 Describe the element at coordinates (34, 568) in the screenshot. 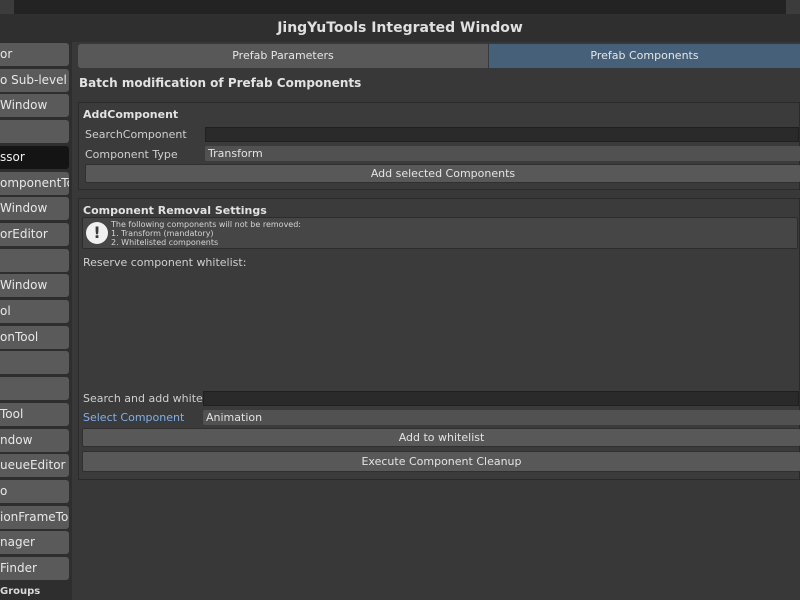

I see `sidebar-item: Finder` at that location.